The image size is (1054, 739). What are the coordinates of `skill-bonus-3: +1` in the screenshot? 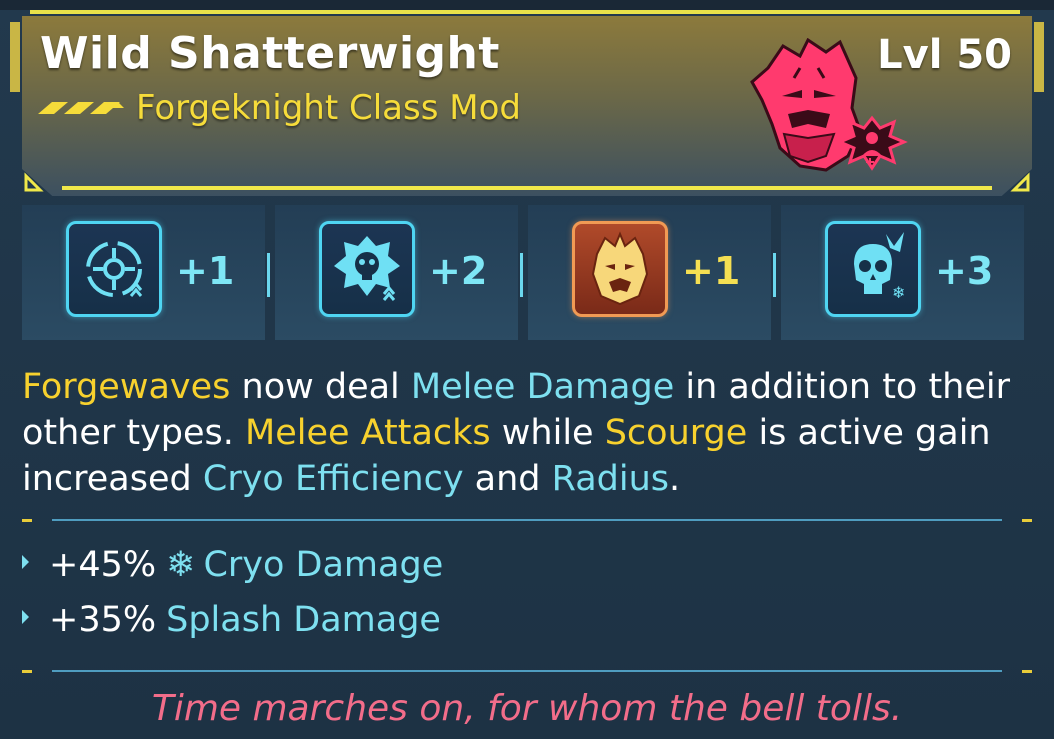 It's located at (649, 272).